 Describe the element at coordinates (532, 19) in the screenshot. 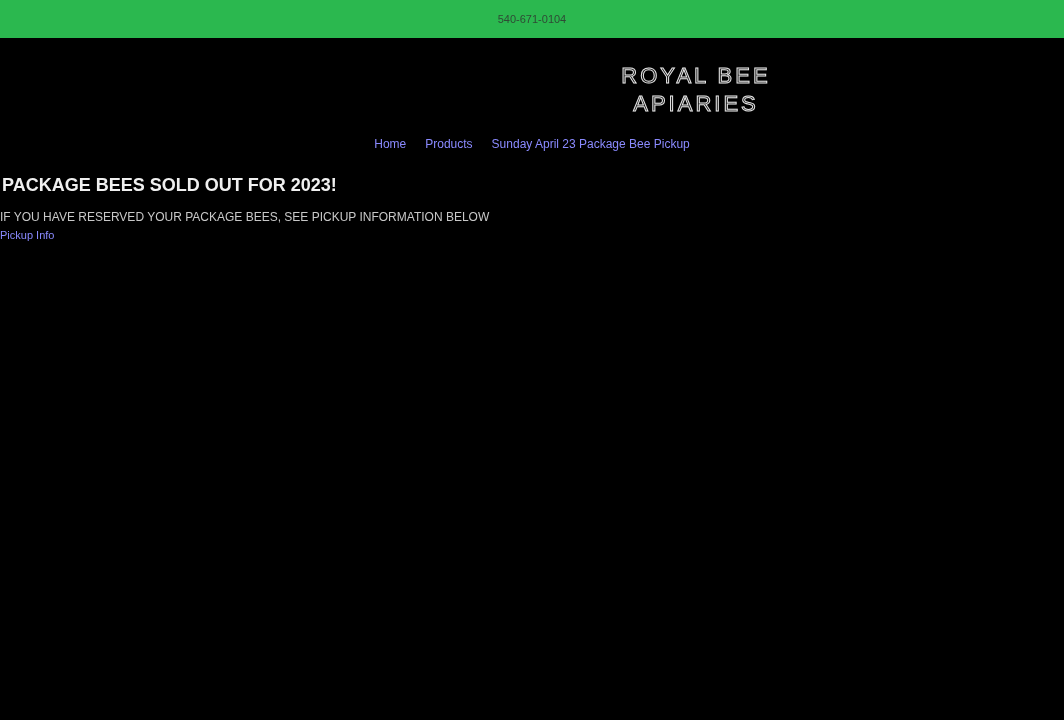

I see `phone-number: 540-671-0104` at that location.